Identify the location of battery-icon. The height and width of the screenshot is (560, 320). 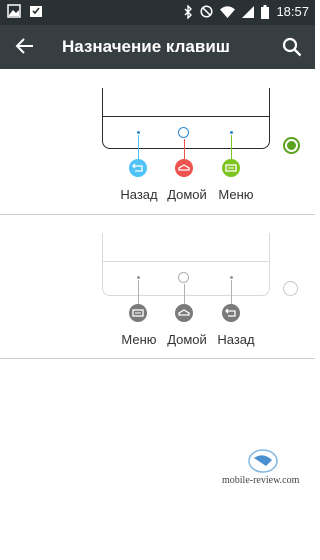
(265, 11).